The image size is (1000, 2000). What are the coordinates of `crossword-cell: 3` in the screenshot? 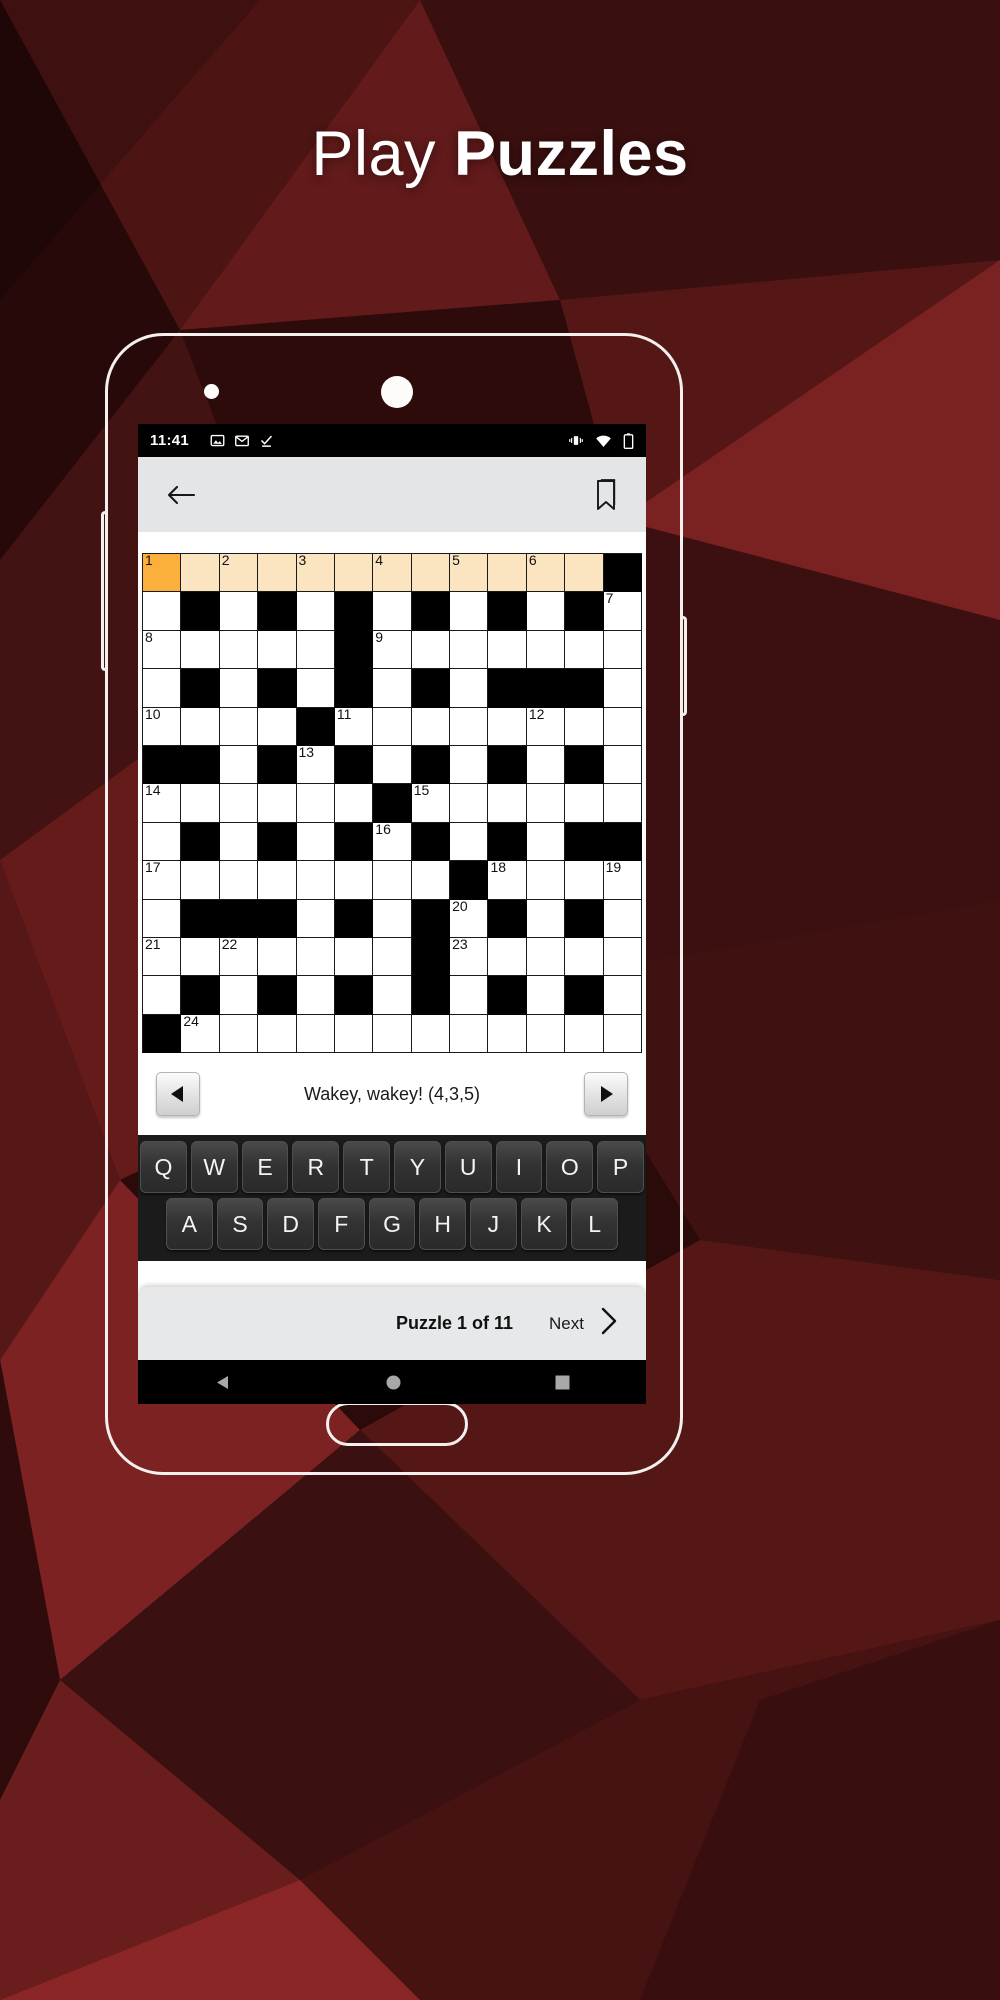 It's located at (315, 573).